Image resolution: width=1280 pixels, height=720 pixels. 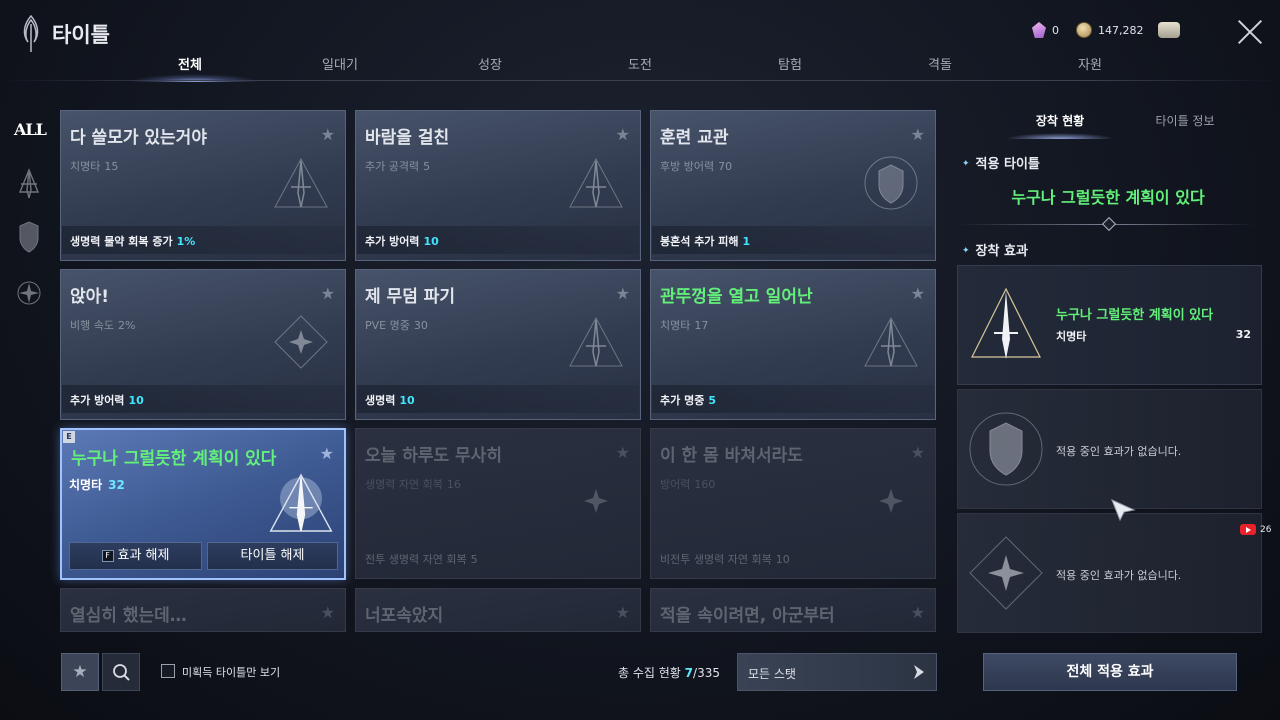 I want to click on youtube-icon, so click(x=1248, y=529).